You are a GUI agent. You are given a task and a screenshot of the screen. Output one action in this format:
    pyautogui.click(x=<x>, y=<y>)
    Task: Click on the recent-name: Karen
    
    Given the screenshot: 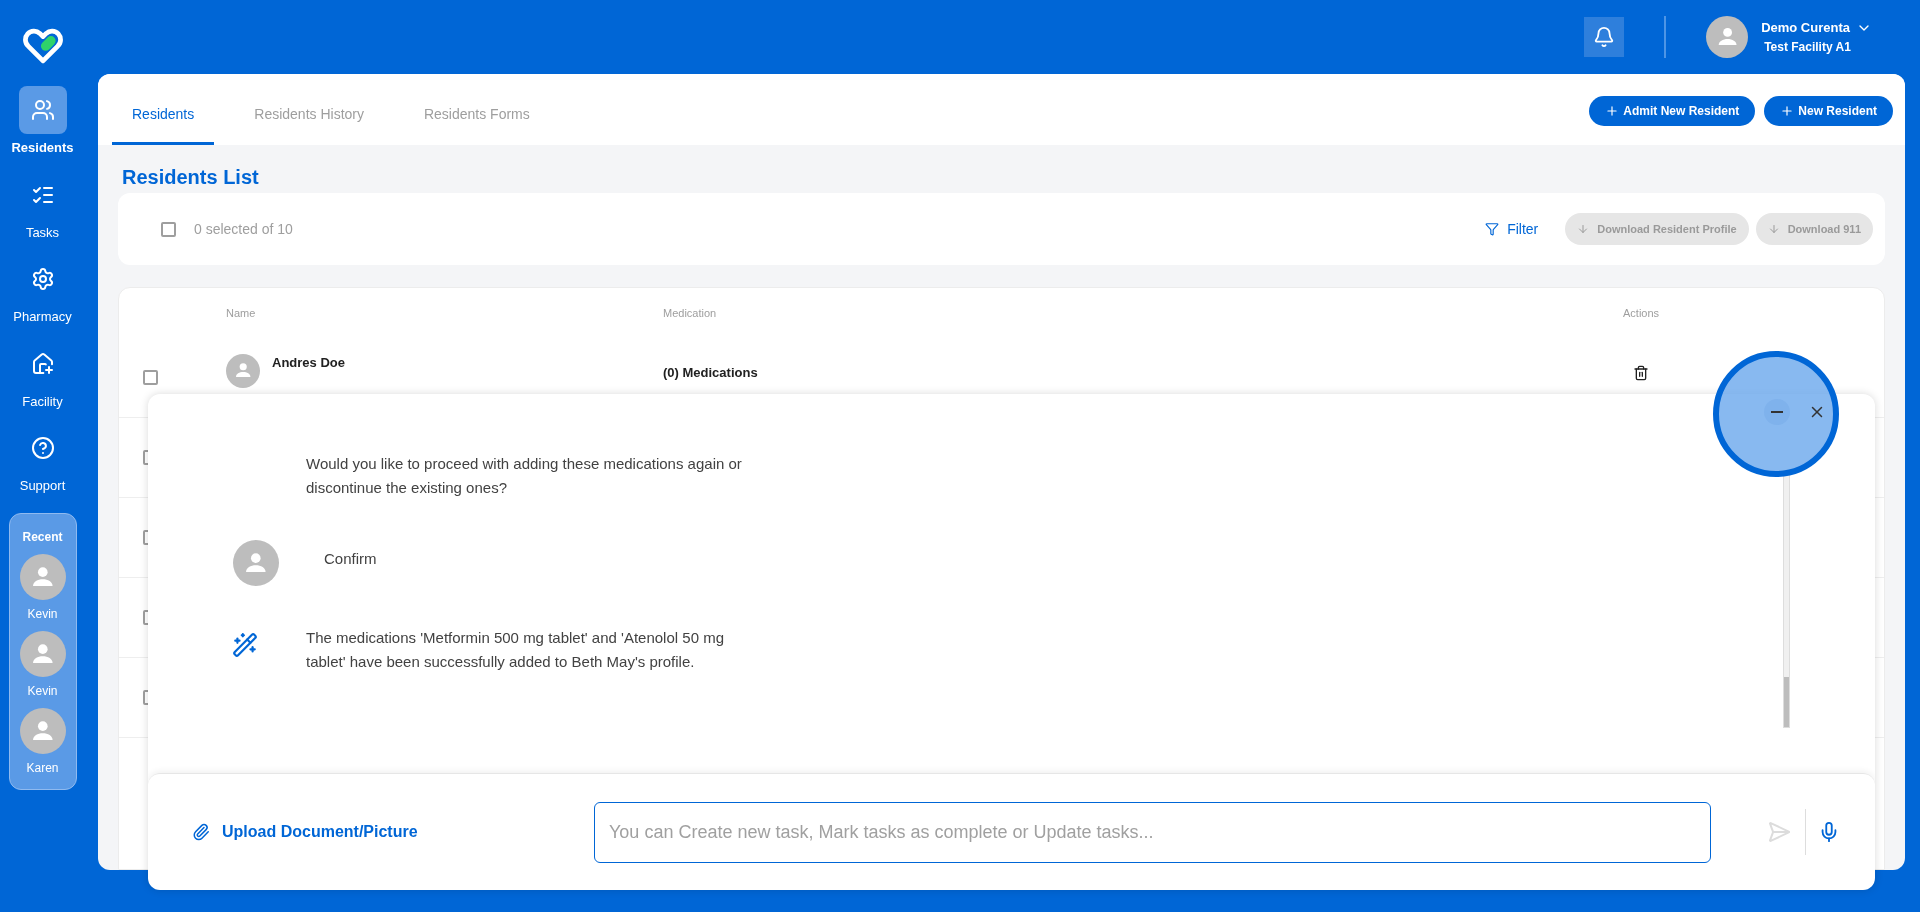 What is the action you would take?
    pyautogui.click(x=42, y=767)
    